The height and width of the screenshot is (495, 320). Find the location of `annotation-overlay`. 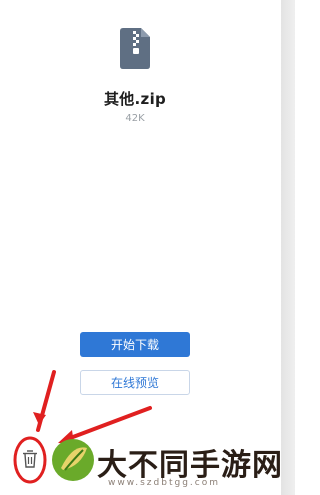

annotation-overlay is located at coordinates (82, 427).